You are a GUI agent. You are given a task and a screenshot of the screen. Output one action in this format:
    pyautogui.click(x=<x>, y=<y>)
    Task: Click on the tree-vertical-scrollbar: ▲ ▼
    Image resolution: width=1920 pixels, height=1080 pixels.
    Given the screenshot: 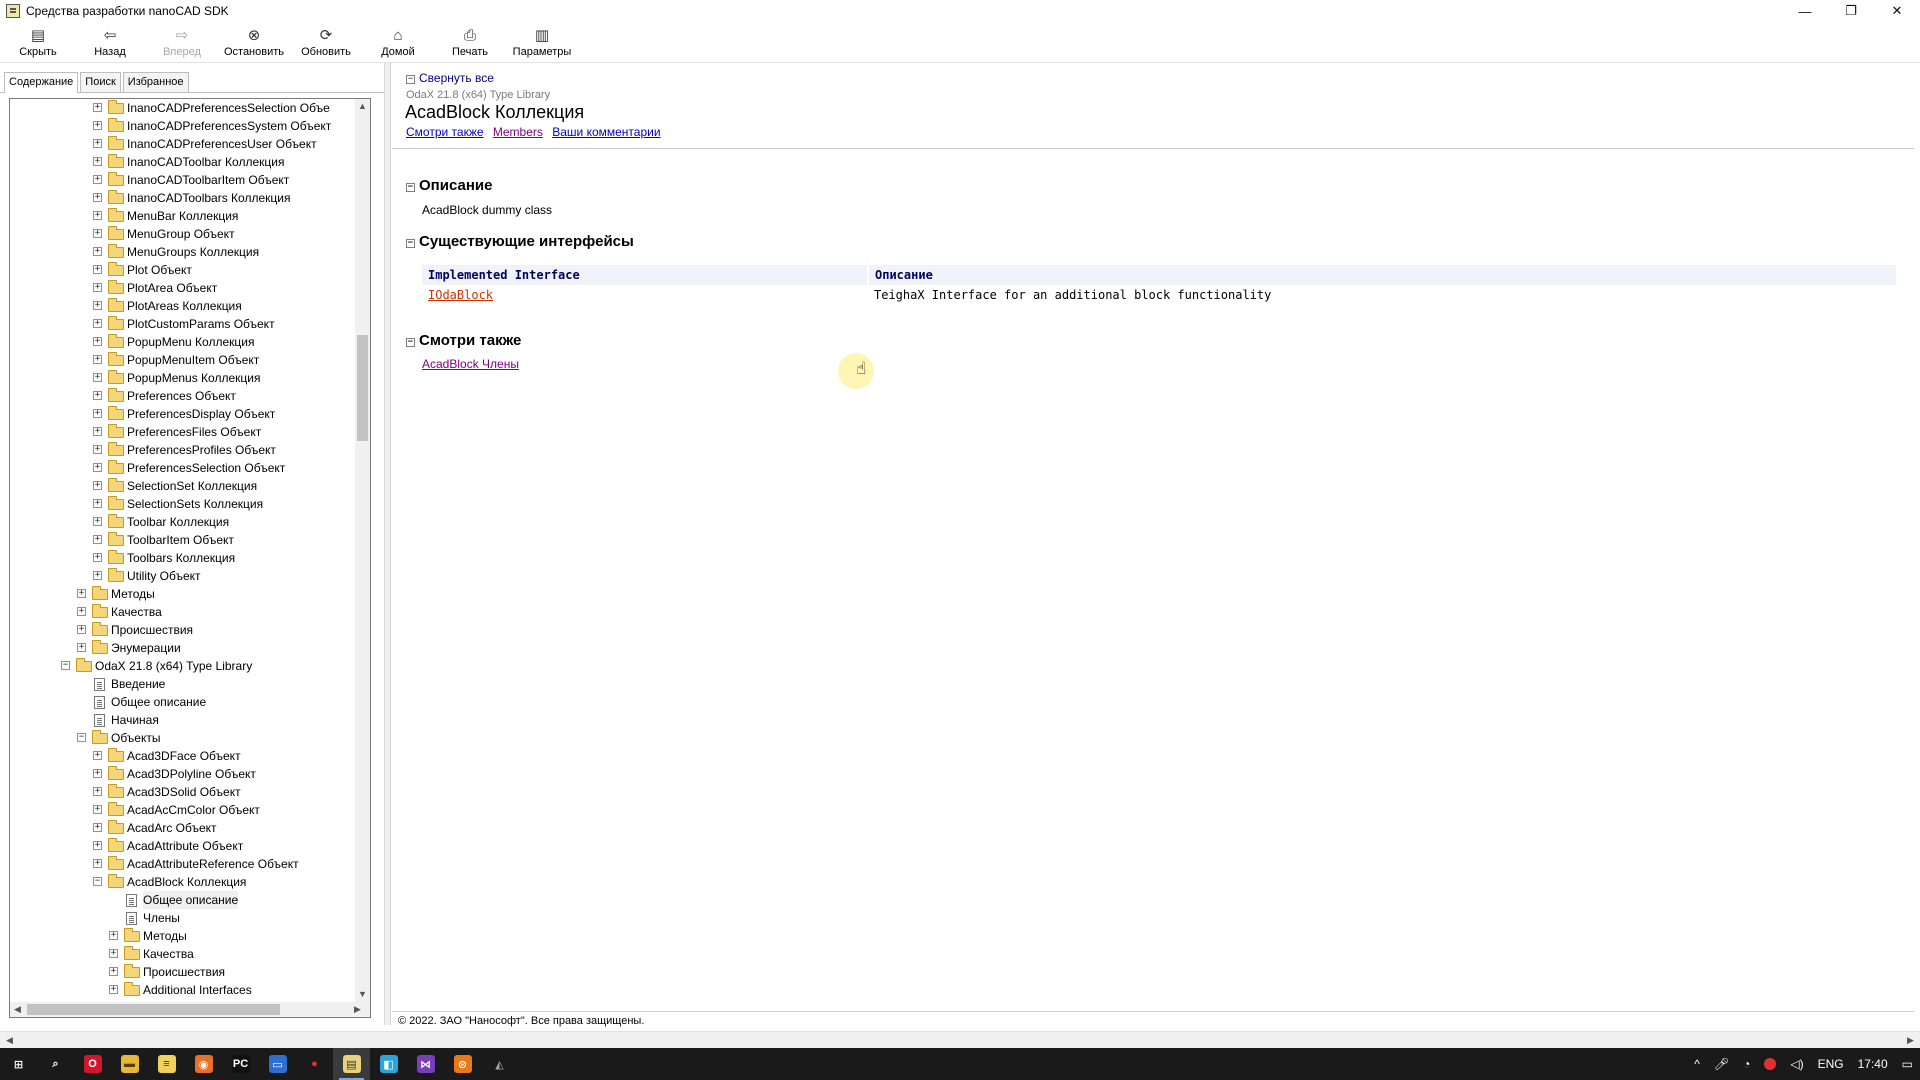 What is the action you would take?
    pyautogui.click(x=362, y=550)
    